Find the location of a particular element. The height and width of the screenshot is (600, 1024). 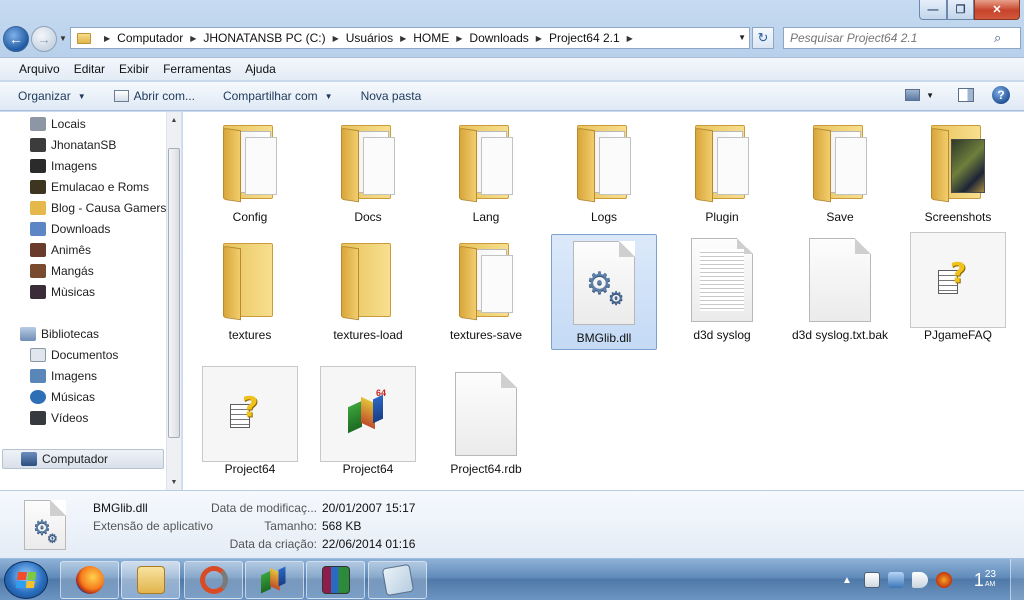

sidebar-item-documentos: Documentos is located at coordinates (74, 354).